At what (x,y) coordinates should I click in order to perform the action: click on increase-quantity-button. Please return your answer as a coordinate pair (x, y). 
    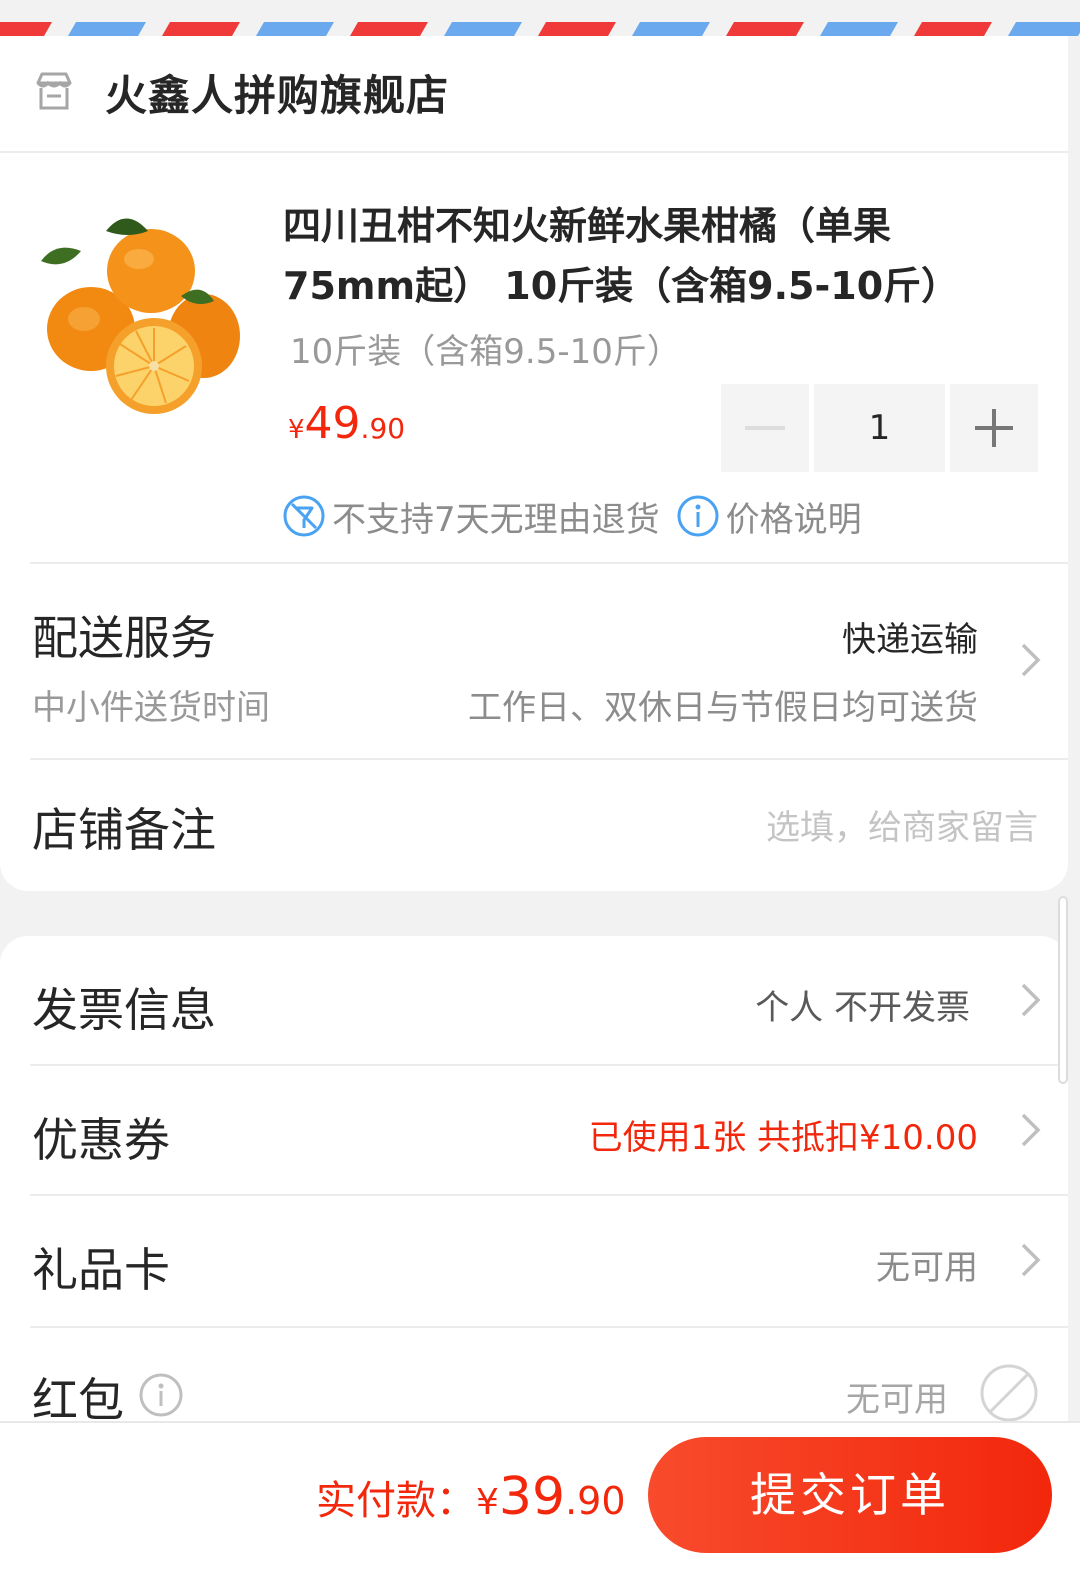
    Looking at the image, I should click on (994, 428).